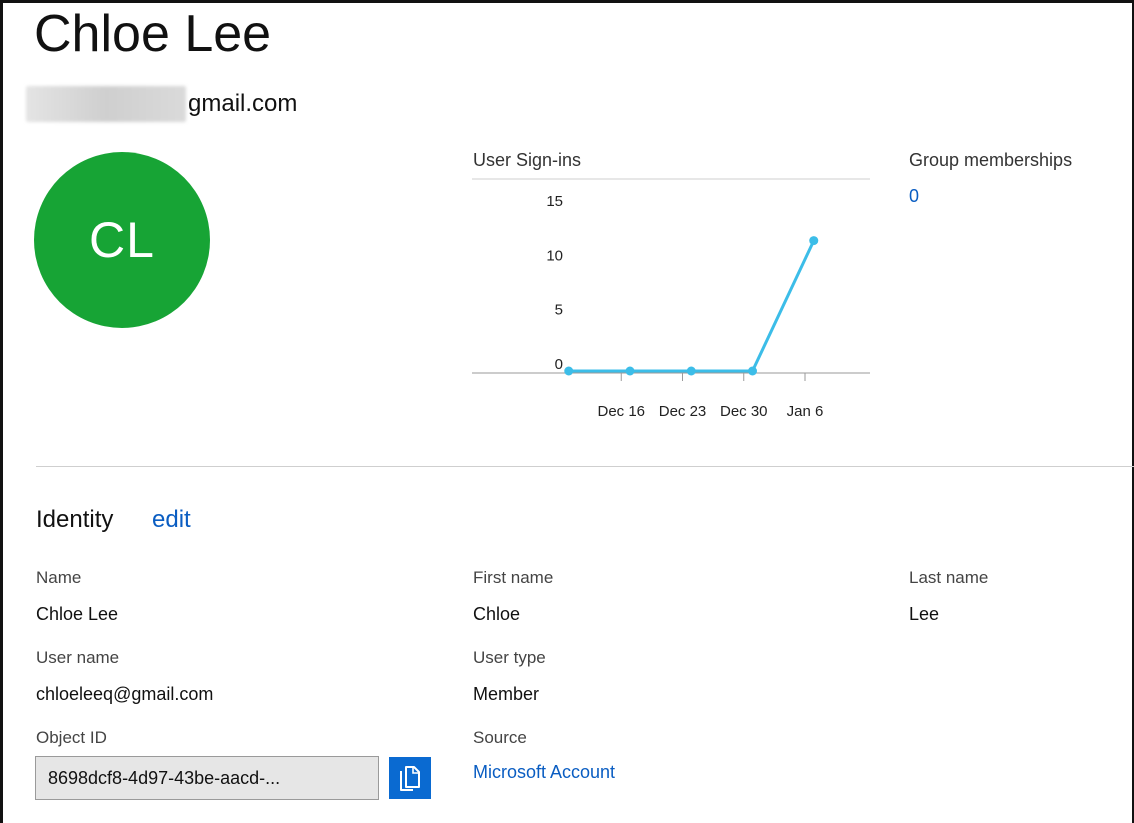  Describe the element at coordinates (59, 577) in the screenshot. I see `name-label: Name` at that location.